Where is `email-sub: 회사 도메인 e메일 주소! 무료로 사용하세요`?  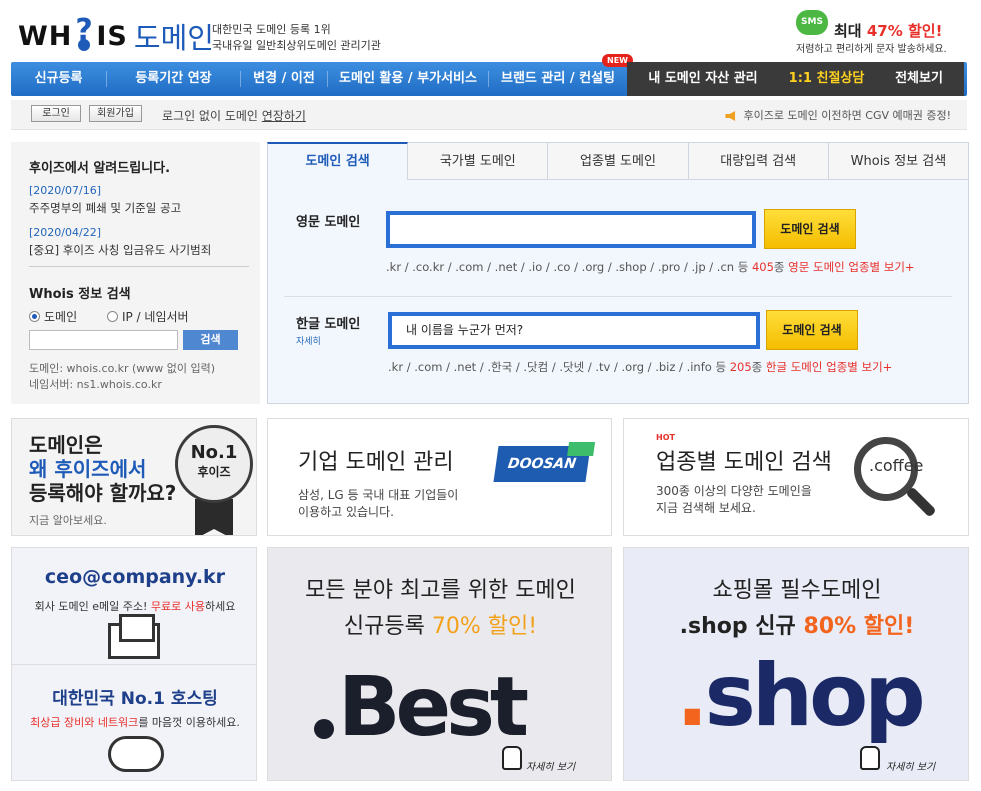
email-sub: 회사 도메인 e메일 주소! 무료로 사용하세요 is located at coordinates (135, 606).